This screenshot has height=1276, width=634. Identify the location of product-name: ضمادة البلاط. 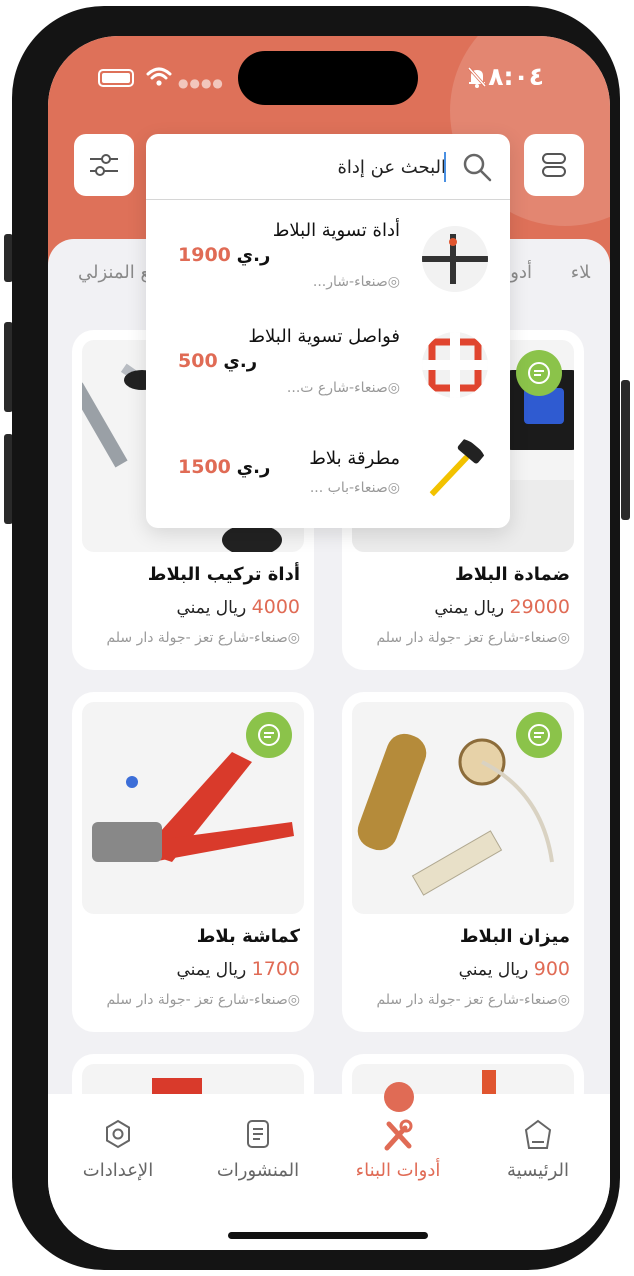
(512, 574).